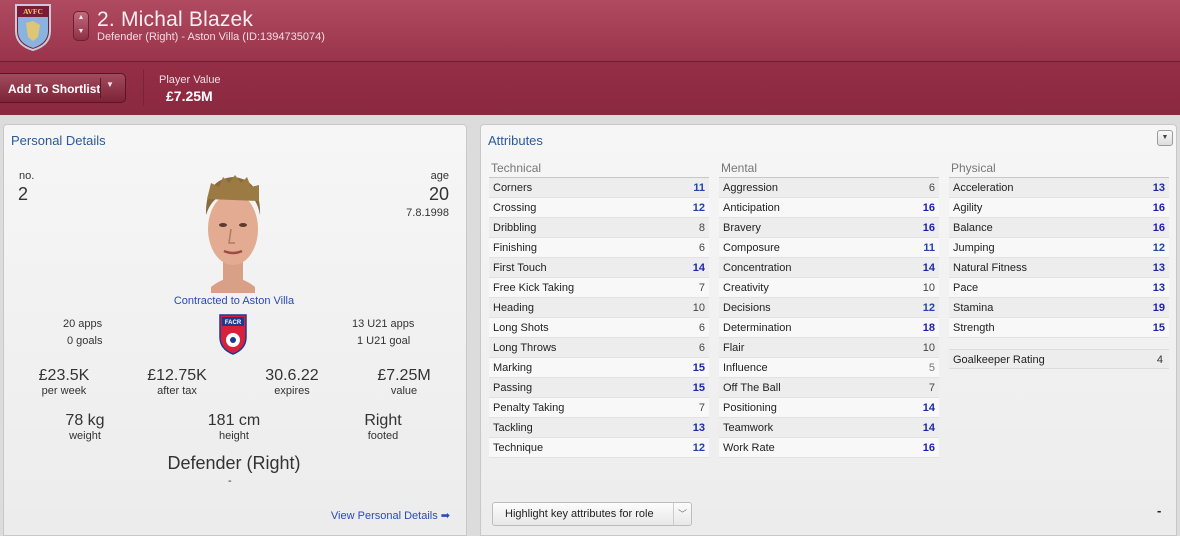 The height and width of the screenshot is (536, 1180). What do you see at coordinates (383, 436) in the screenshot?
I see `preferred-foot-caption: footed` at bounding box center [383, 436].